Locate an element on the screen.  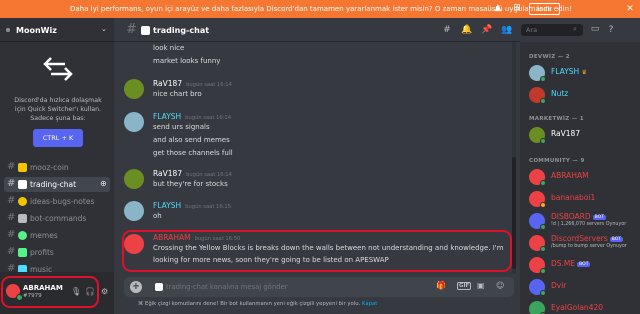
download-button: İndir is located at coordinates (544, 9).